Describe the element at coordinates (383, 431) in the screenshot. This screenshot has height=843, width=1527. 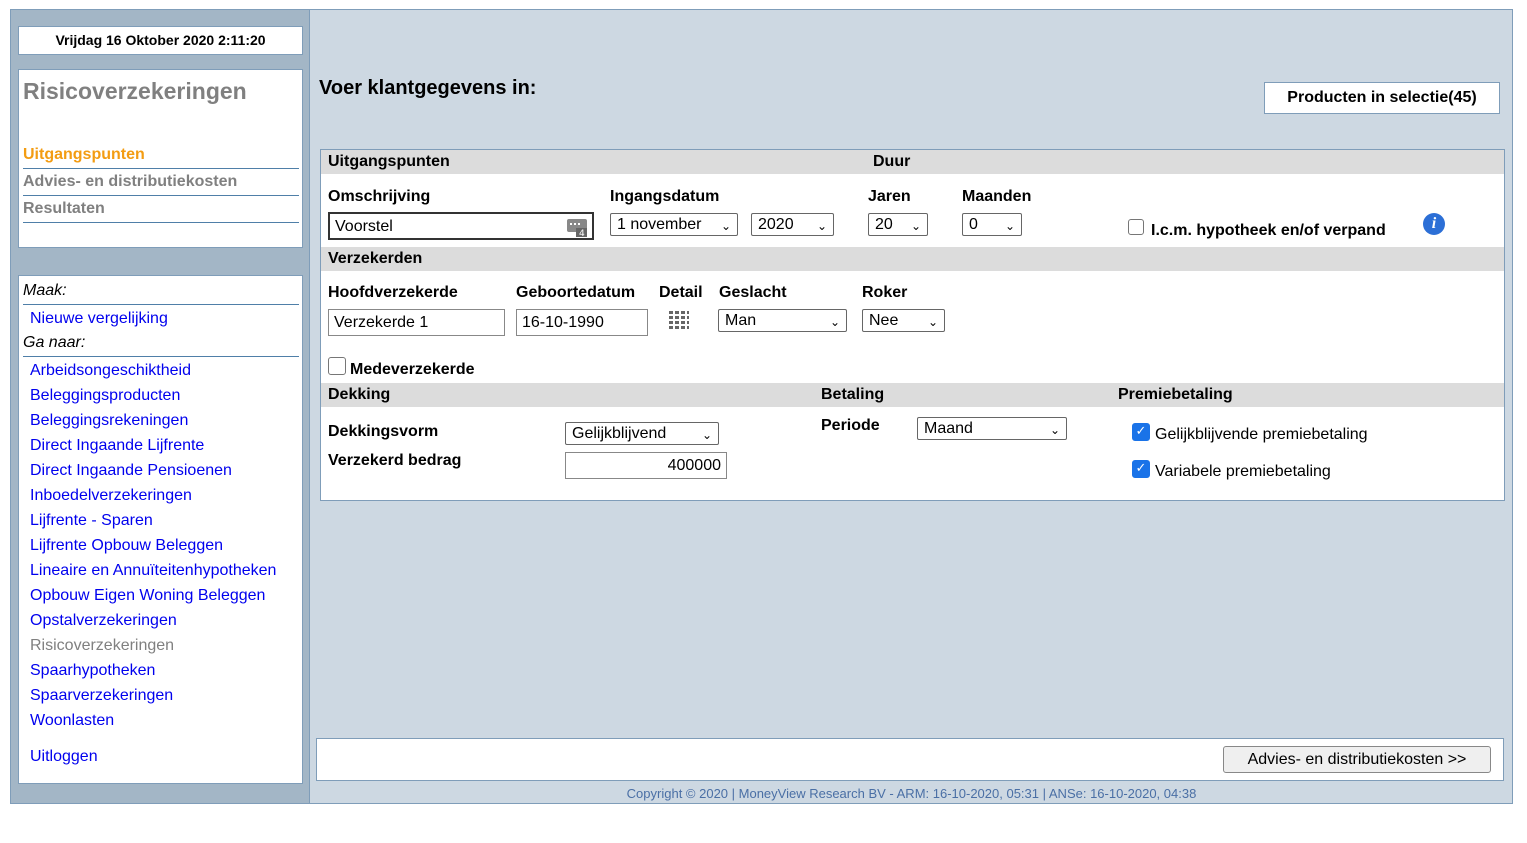
I see `dekkingsvorm-label: Dekkingsvorm` at that location.